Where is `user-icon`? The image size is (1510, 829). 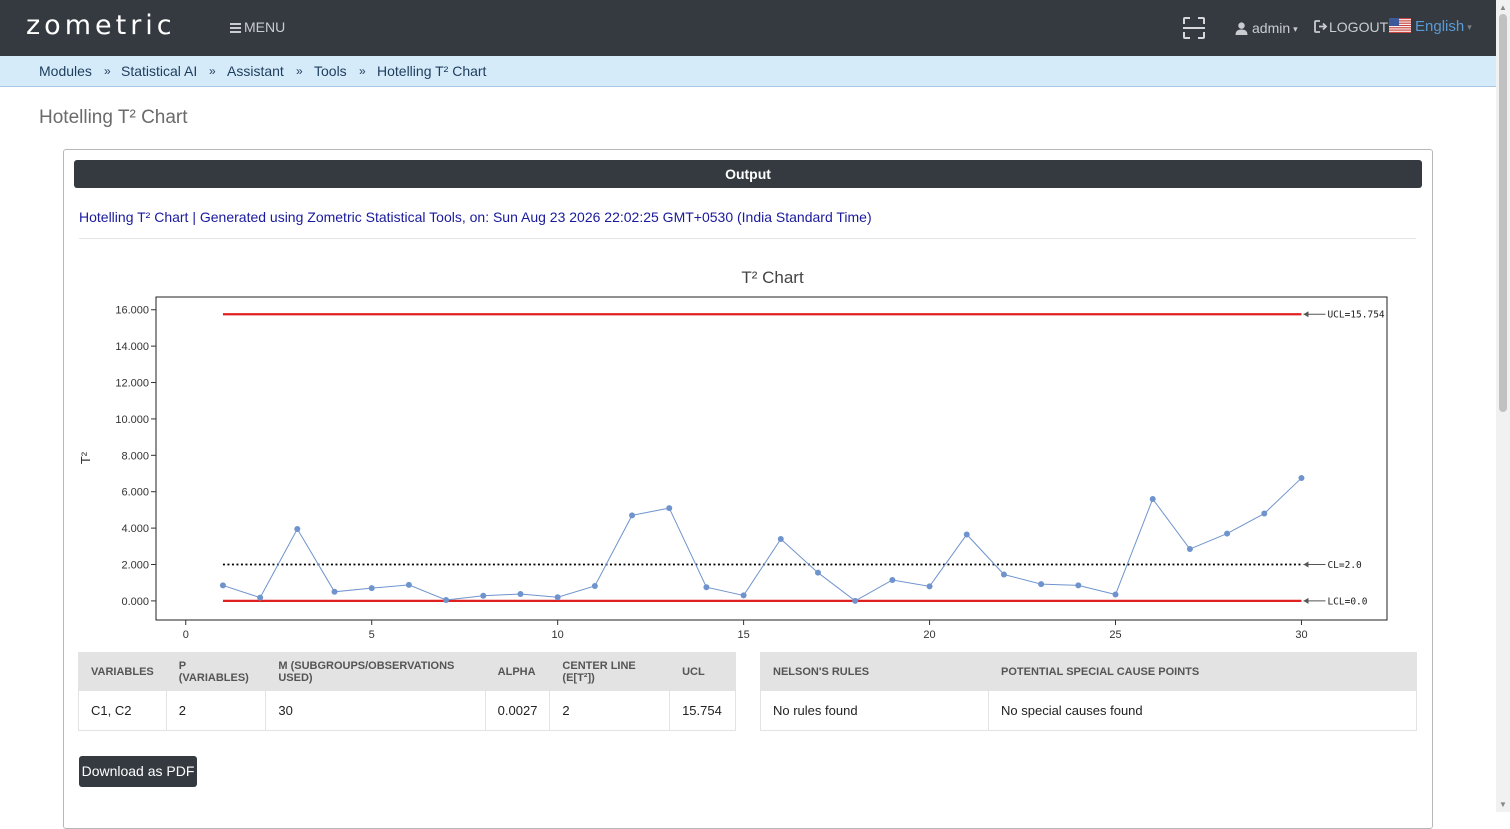
user-icon is located at coordinates (1241, 28).